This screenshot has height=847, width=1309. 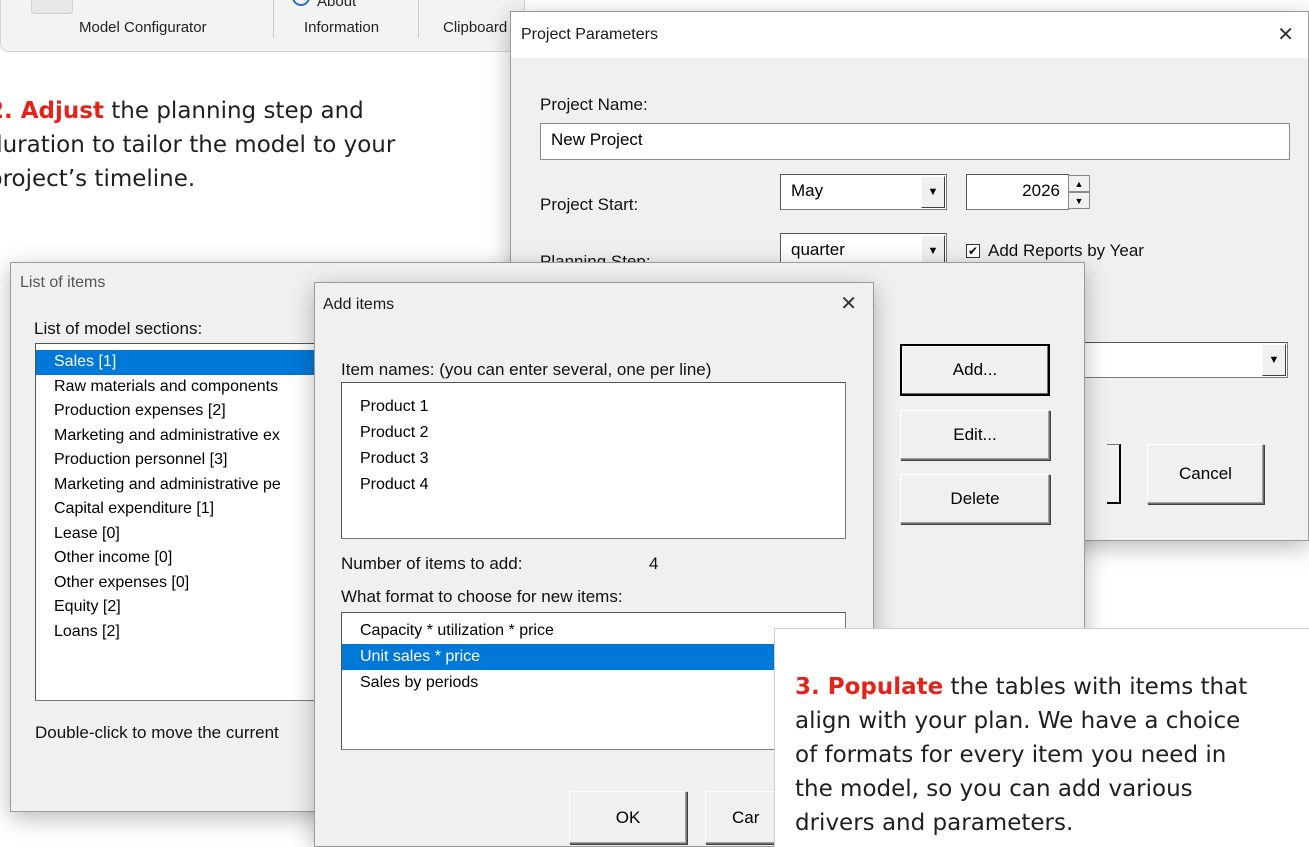 I want to click on item-name-line: Product 1, so click(x=593, y=407).